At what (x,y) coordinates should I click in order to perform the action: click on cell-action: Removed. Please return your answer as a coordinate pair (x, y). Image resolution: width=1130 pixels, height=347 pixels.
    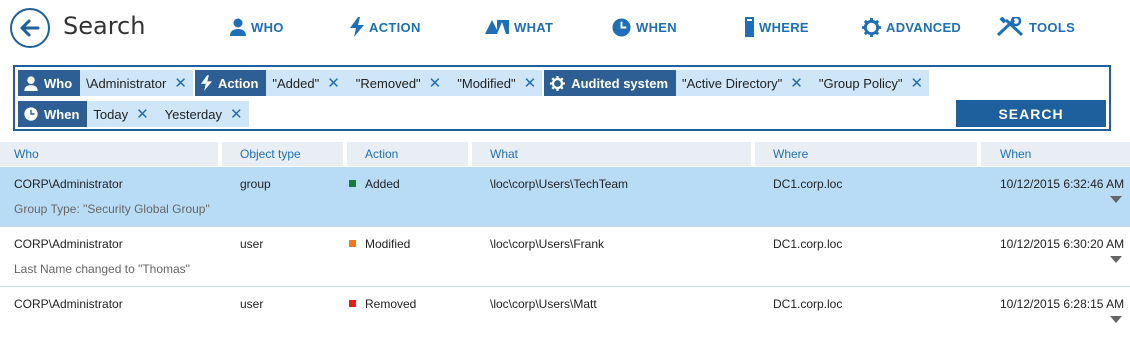
    Looking at the image, I should click on (382, 304).